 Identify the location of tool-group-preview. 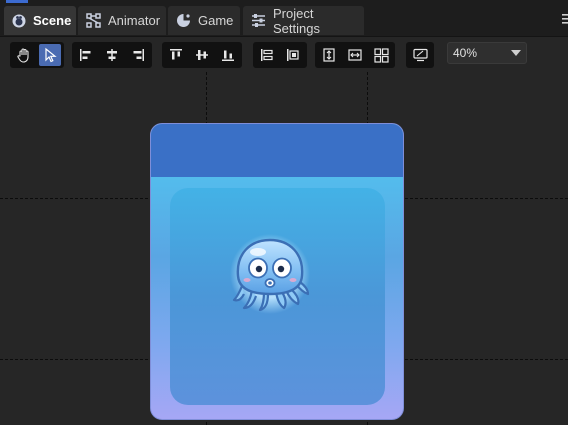
(420, 55).